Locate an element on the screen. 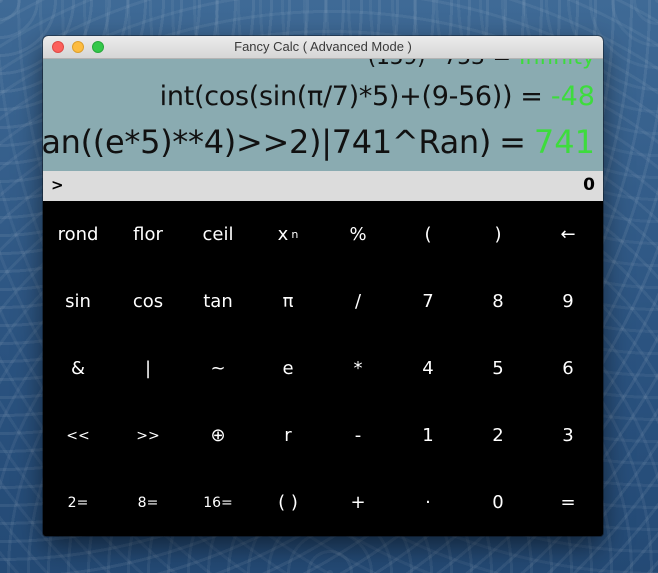 The width and height of the screenshot is (658, 573). bitwise-or-button: | is located at coordinates (148, 368).